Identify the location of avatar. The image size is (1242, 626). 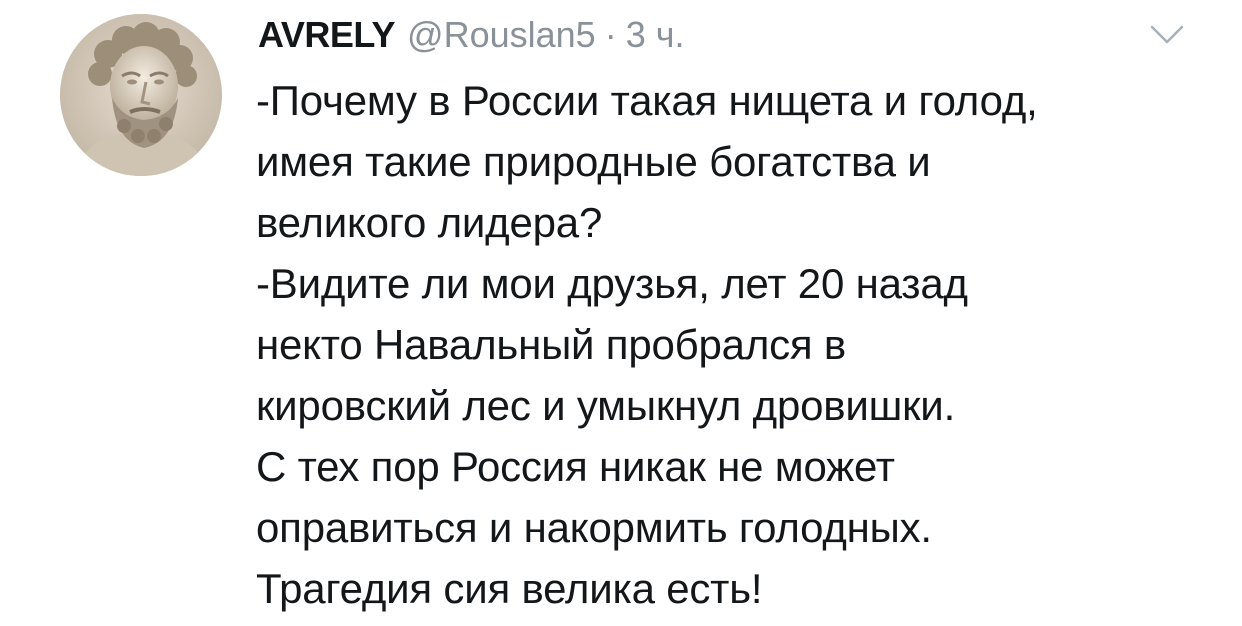
(141, 95).